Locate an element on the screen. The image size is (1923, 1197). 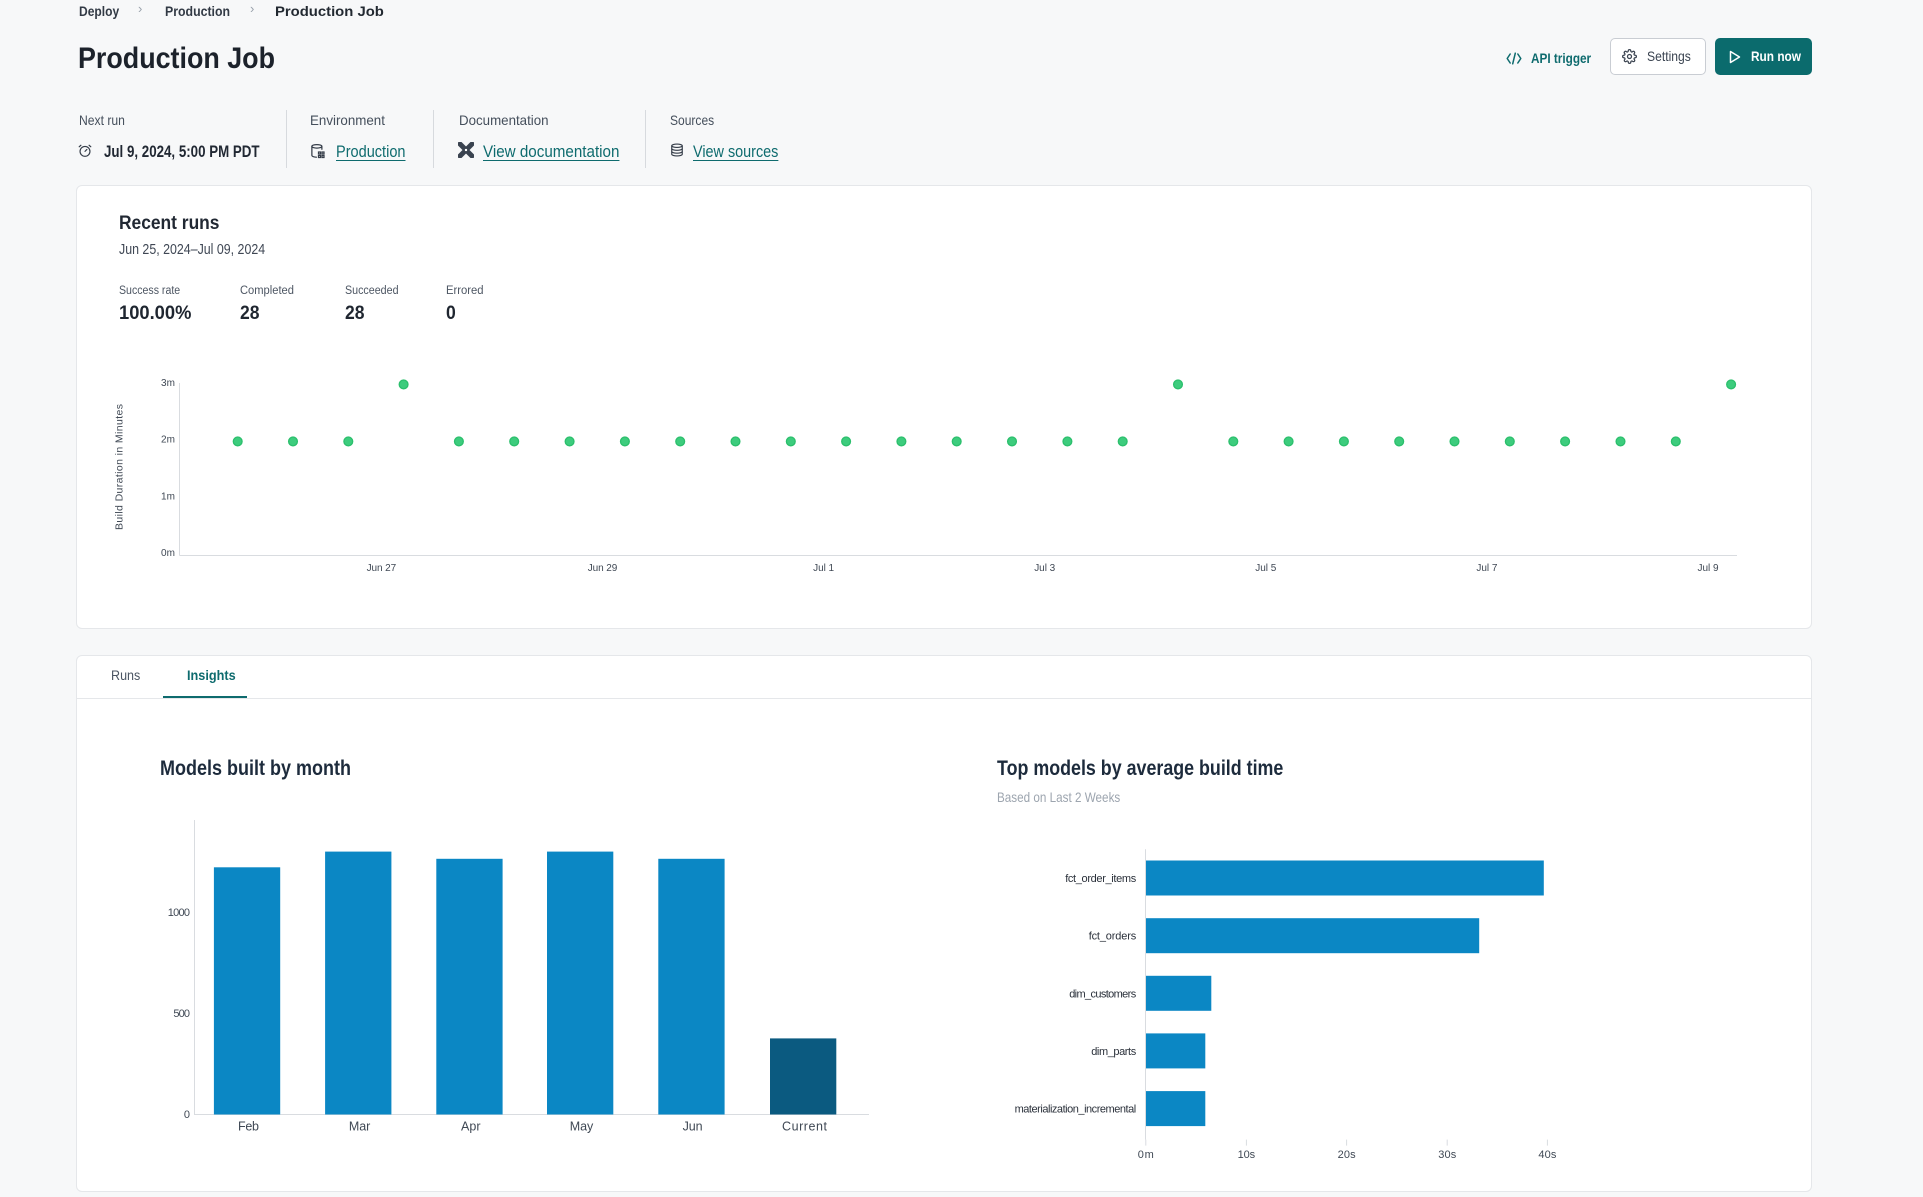
svg-text: Build Duration in Minutes is located at coordinates (120, 467).